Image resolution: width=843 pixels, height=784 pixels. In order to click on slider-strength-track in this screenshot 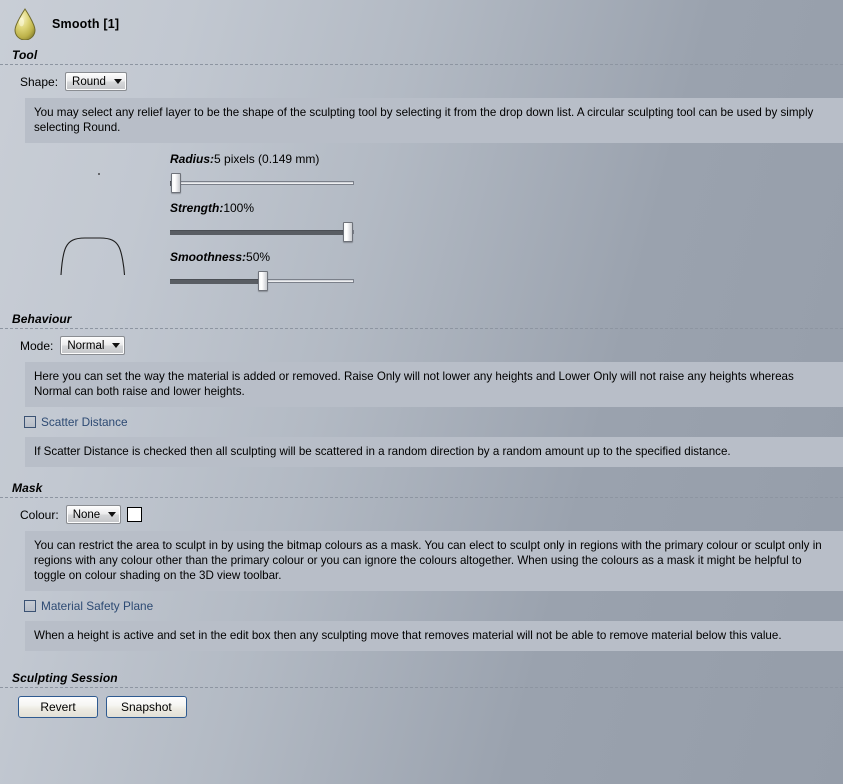, I will do `click(262, 232)`.